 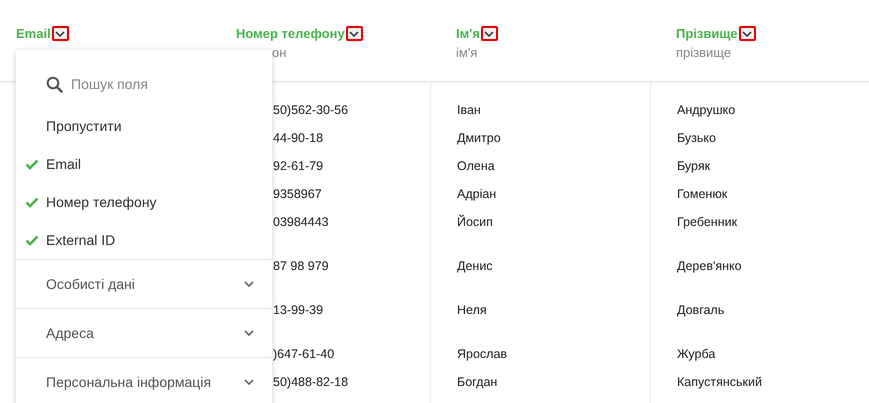 What do you see at coordinates (696, 354) in the screenshot?
I see `table-cell: Журба` at bounding box center [696, 354].